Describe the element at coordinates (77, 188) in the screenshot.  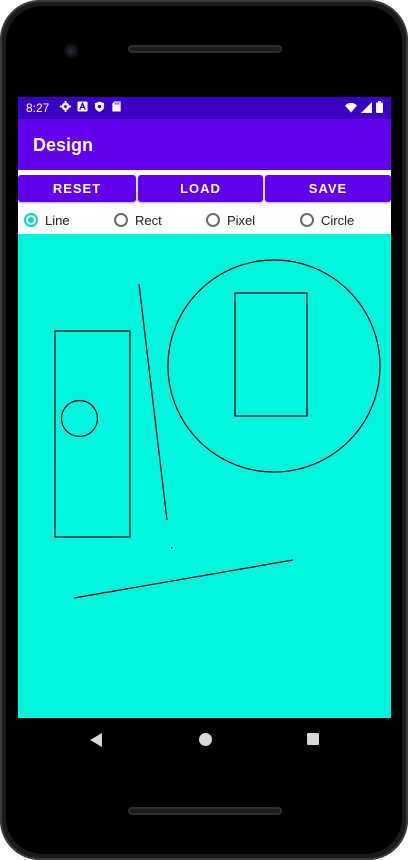
I see `reset-button: RESET` at that location.